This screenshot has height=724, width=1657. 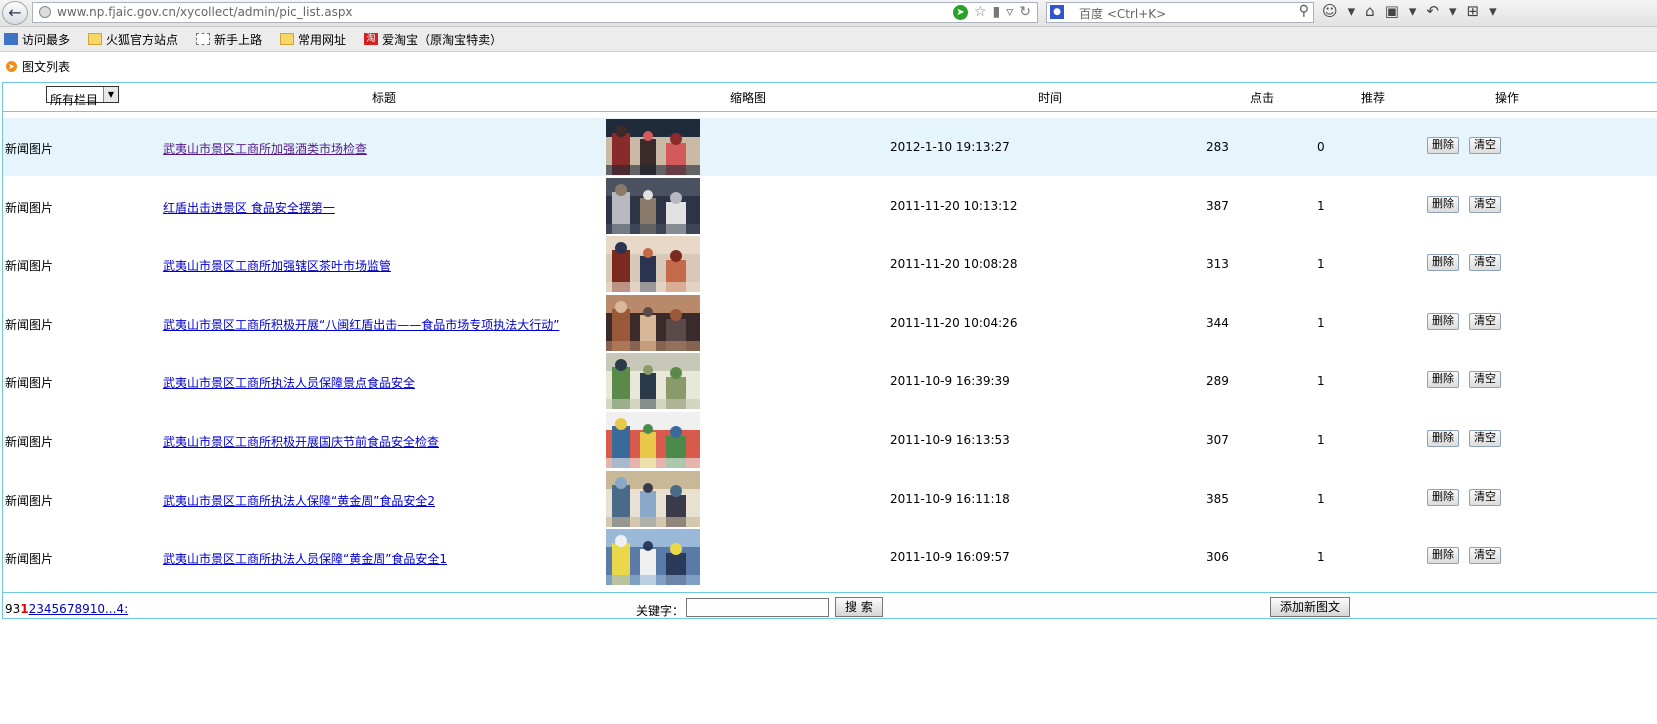 What do you see at coordinates (1050, 98) in the screenshot?
I see `header-time: 时间` at bounding box center [1050, 98].